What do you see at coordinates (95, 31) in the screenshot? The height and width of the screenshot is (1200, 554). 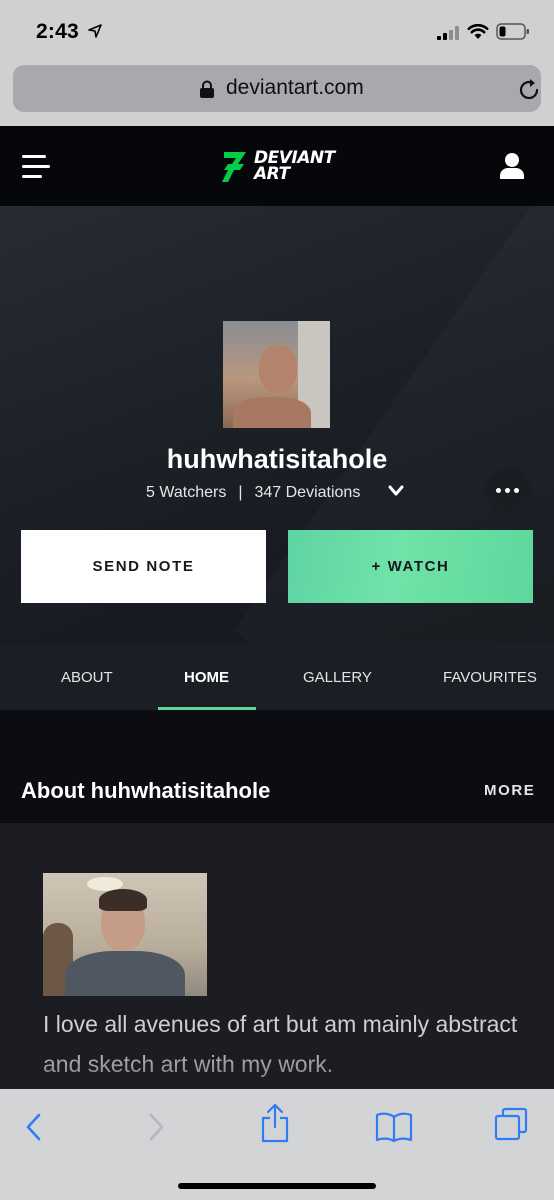 I see `location-arrow-icon` at bounding box center [95, 31].